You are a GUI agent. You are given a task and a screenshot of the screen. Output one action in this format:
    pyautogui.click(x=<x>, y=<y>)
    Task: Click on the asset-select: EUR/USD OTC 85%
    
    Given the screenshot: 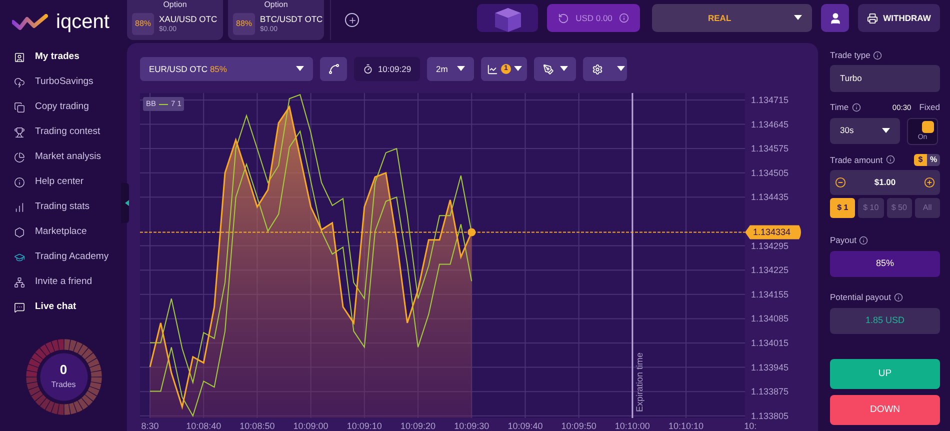 What is the action you would take?
    pyautogui.click(x=226, y=69)
    